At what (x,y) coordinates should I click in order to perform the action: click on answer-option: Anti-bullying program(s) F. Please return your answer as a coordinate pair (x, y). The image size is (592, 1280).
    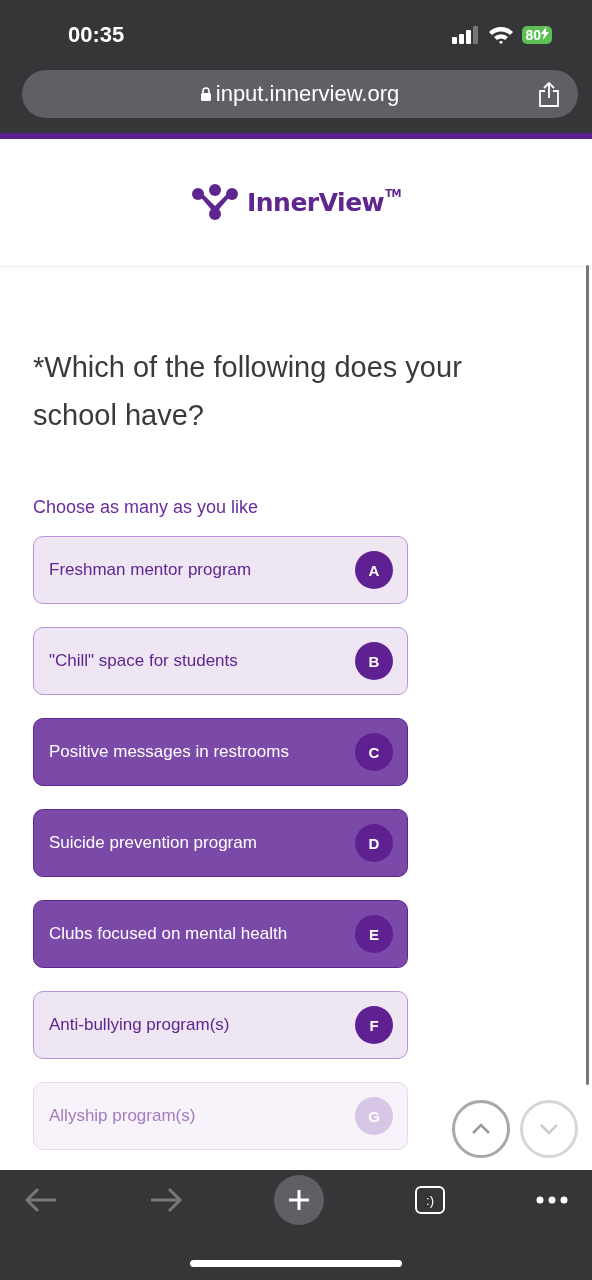
    Looking at the image, I should click on (220, 1025).